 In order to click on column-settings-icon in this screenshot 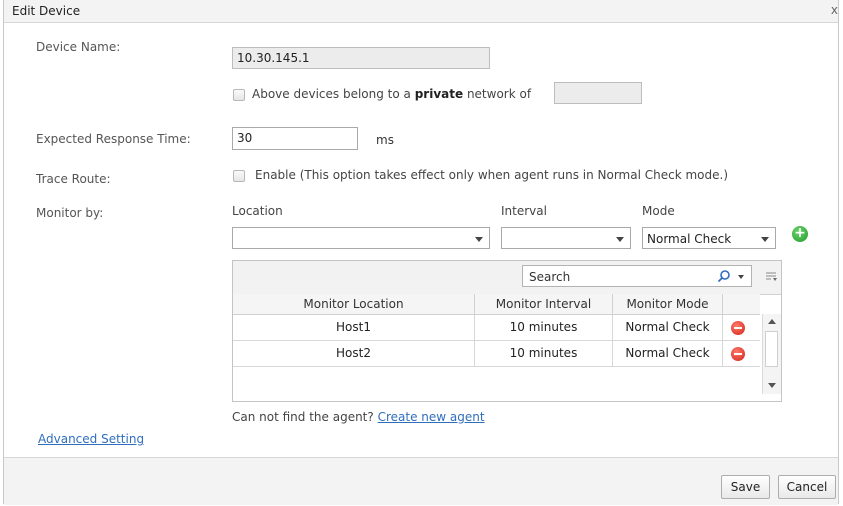, I will do `click(771, 277)`.